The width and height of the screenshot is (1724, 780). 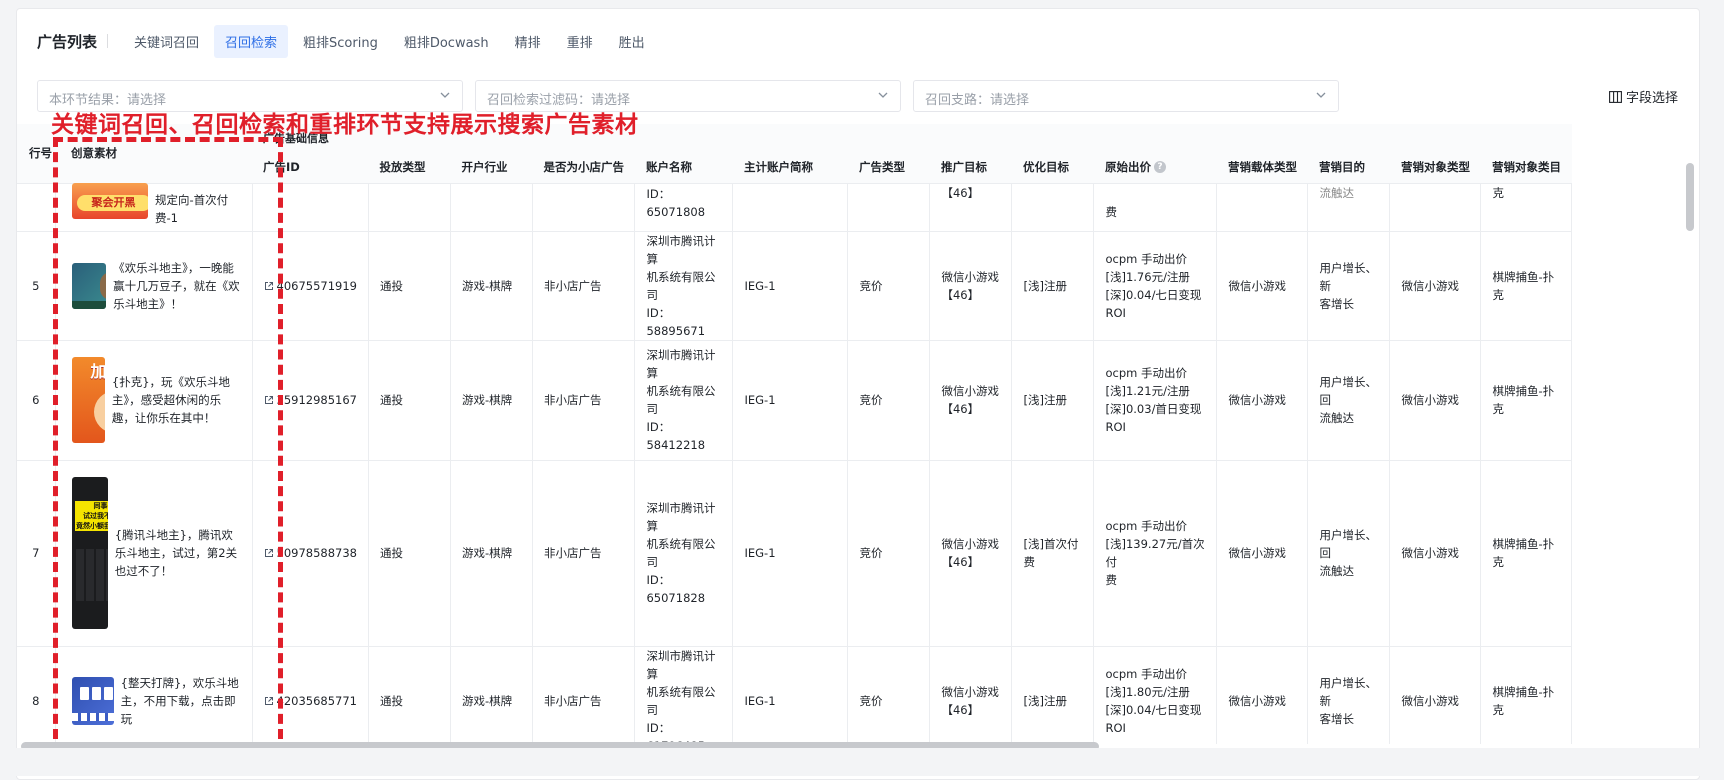 I want to click on help-icon: ?, so click(x=1159, y=167).